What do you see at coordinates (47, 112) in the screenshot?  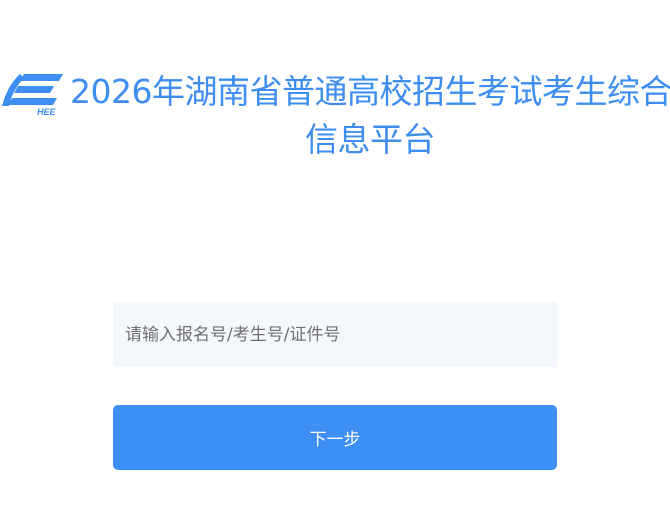 I see `logo-text: HEE` at bounding box center [47, 112].